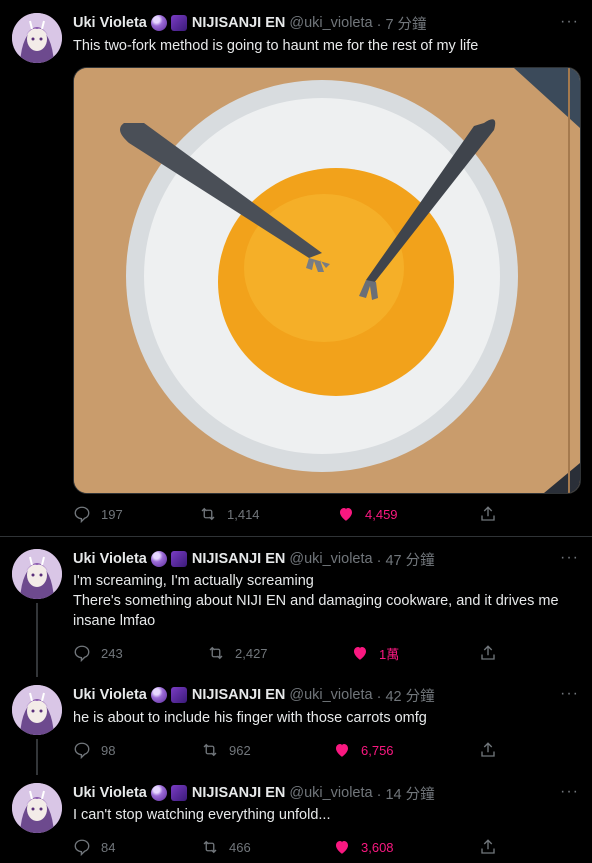  What do you see at coordinates (402, 23) in the screenshot?
I see `timestamp: · 7 分鐘` at bounding box center [402, 23].